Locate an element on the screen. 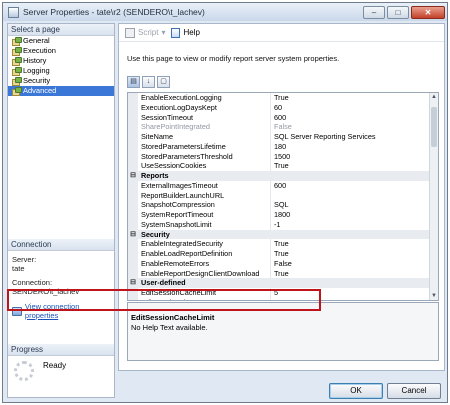 The image size is (450, 405). page-item: Logging is located at coordinates (61, 71).